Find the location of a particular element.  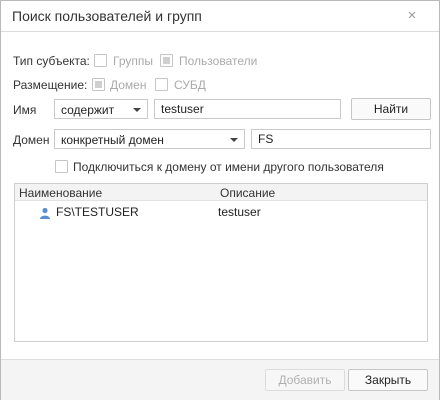

user-icon is located at coordinates (45, 213).